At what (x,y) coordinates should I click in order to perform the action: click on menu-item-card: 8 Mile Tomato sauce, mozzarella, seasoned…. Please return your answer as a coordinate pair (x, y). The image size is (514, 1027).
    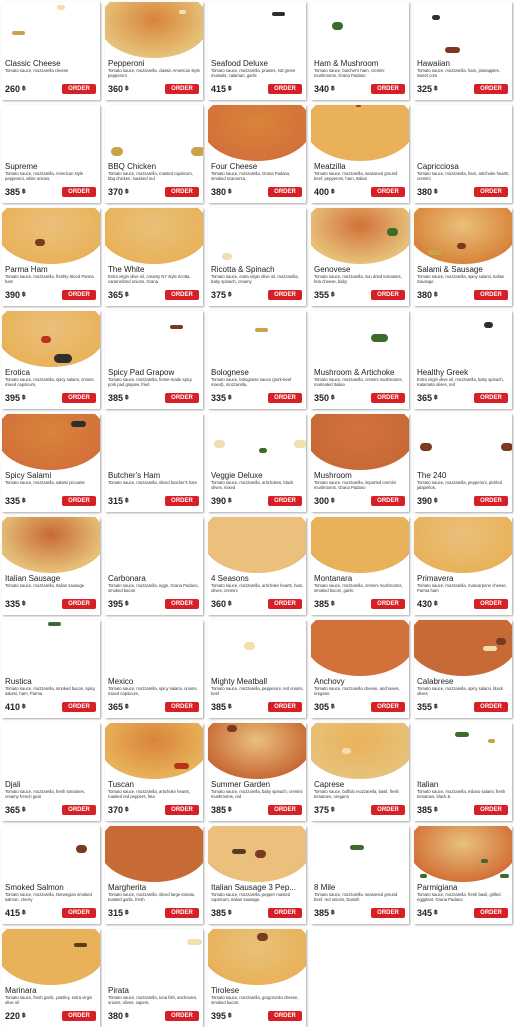
    Looking at the image, I should click on (360, 875).